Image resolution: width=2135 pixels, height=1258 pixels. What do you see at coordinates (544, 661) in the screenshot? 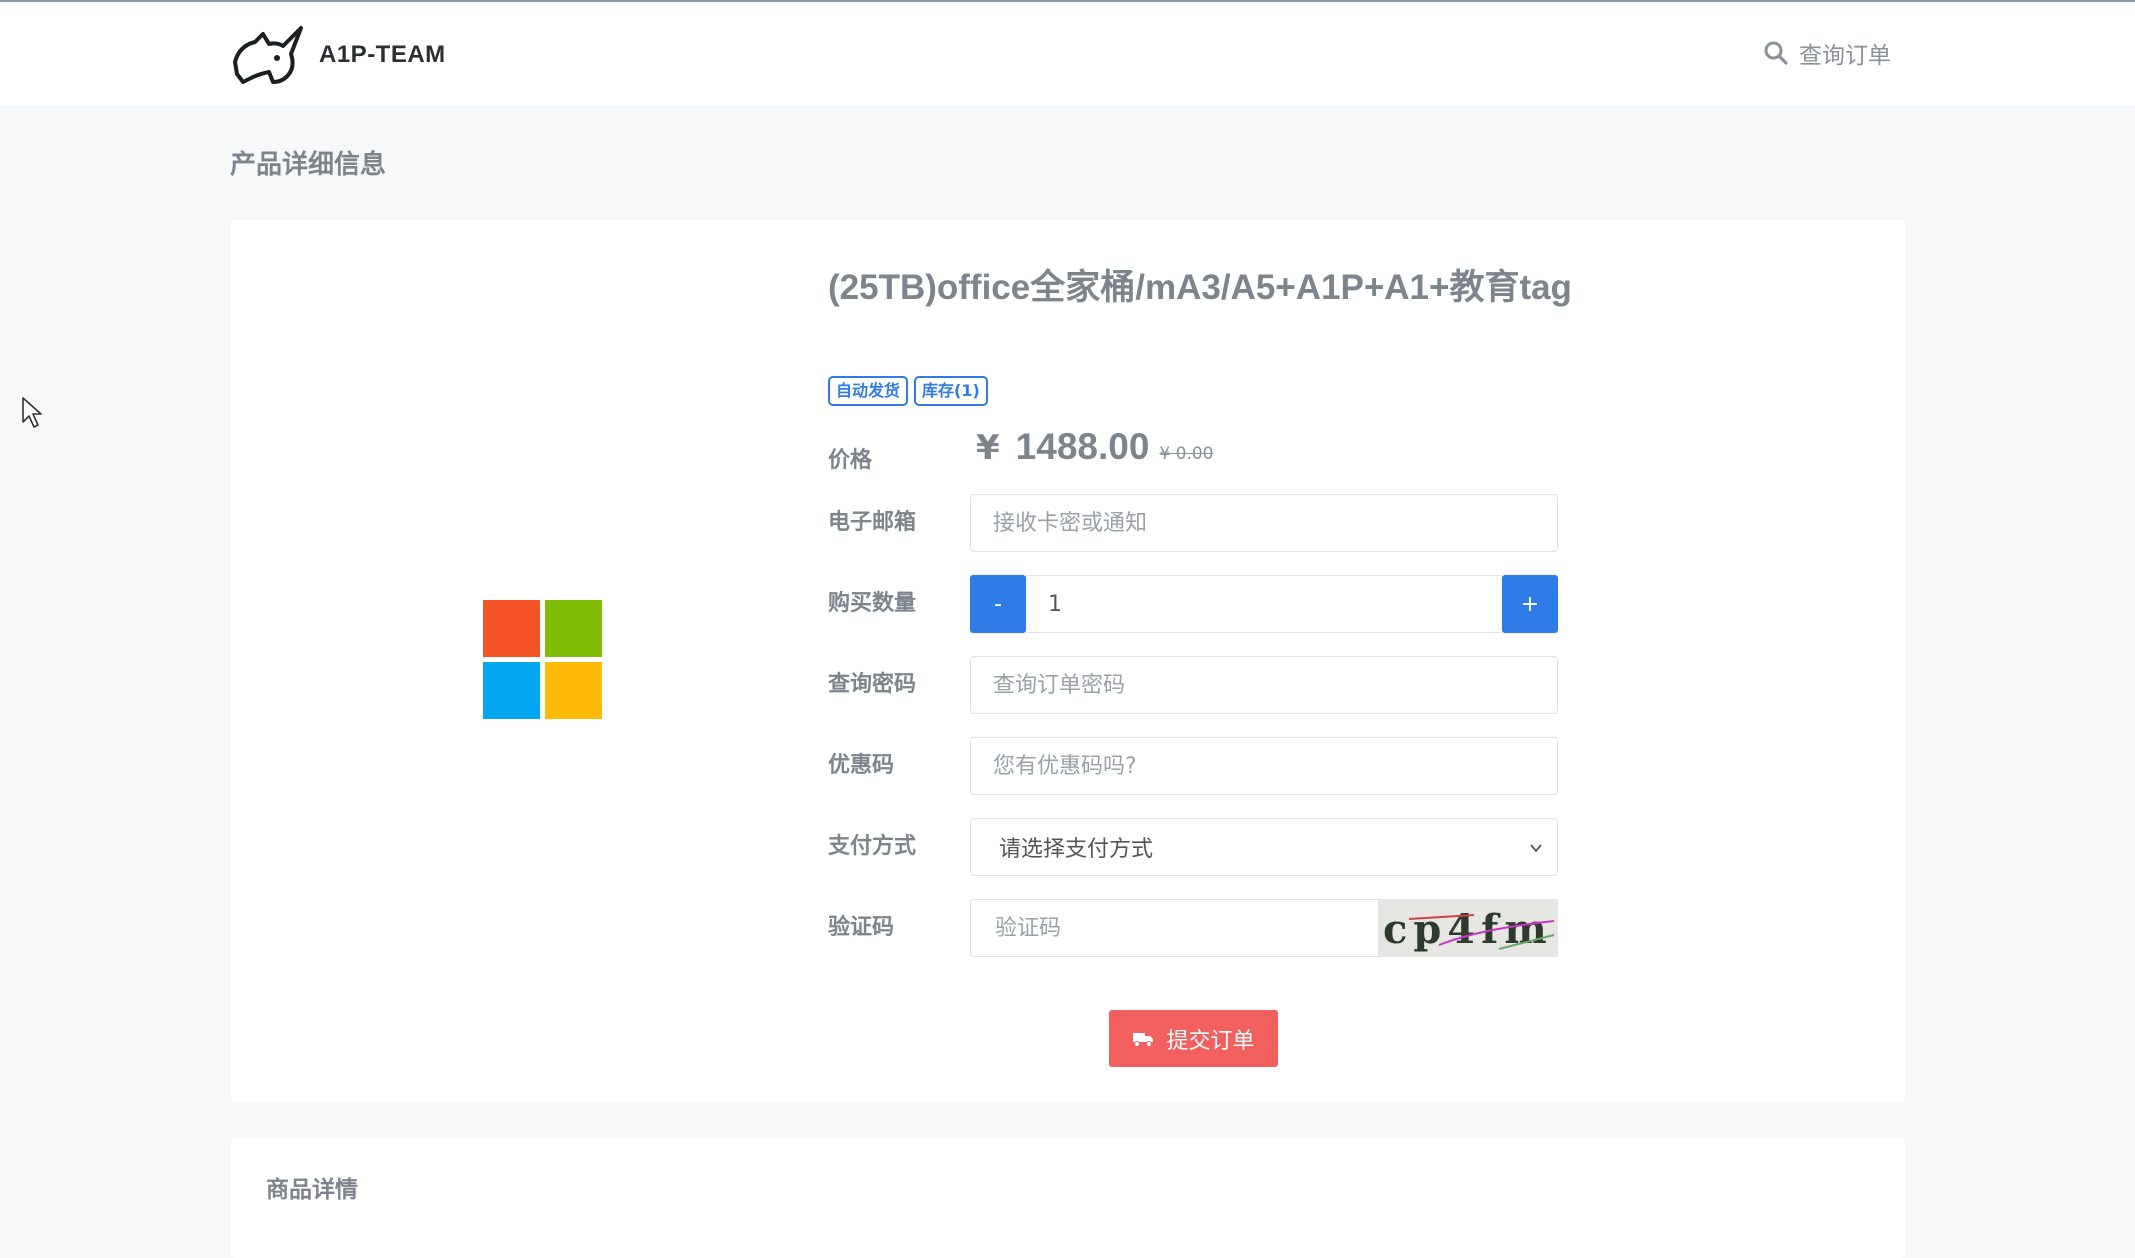
I see `microsoft-logo-icon` at bounding box center [544, 661].